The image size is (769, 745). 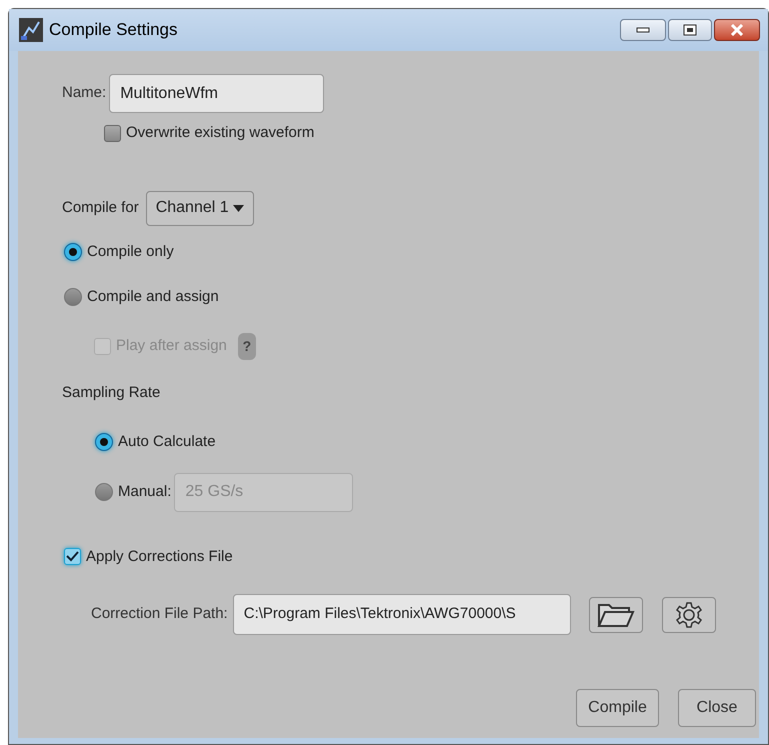 What do you see at coordinates (617, 708) in the screenshot?
I see `dialog-button: Compile` at bounding box center [617, 708].